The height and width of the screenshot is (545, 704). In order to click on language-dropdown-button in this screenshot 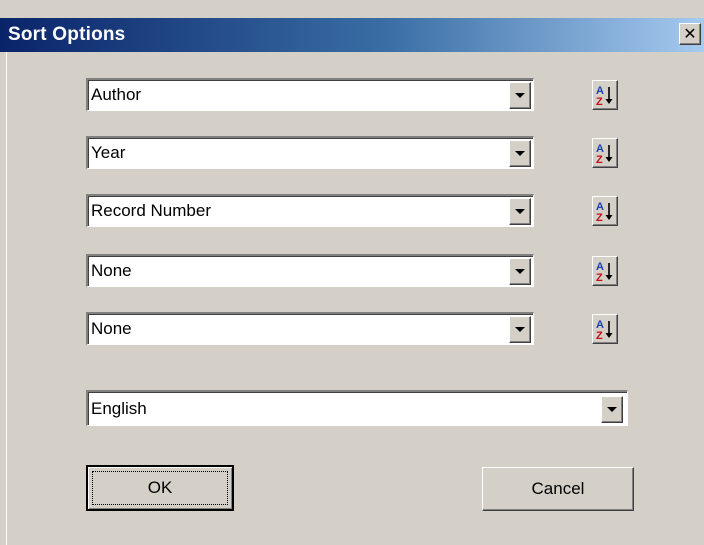, I will do `click(612, 409)`.